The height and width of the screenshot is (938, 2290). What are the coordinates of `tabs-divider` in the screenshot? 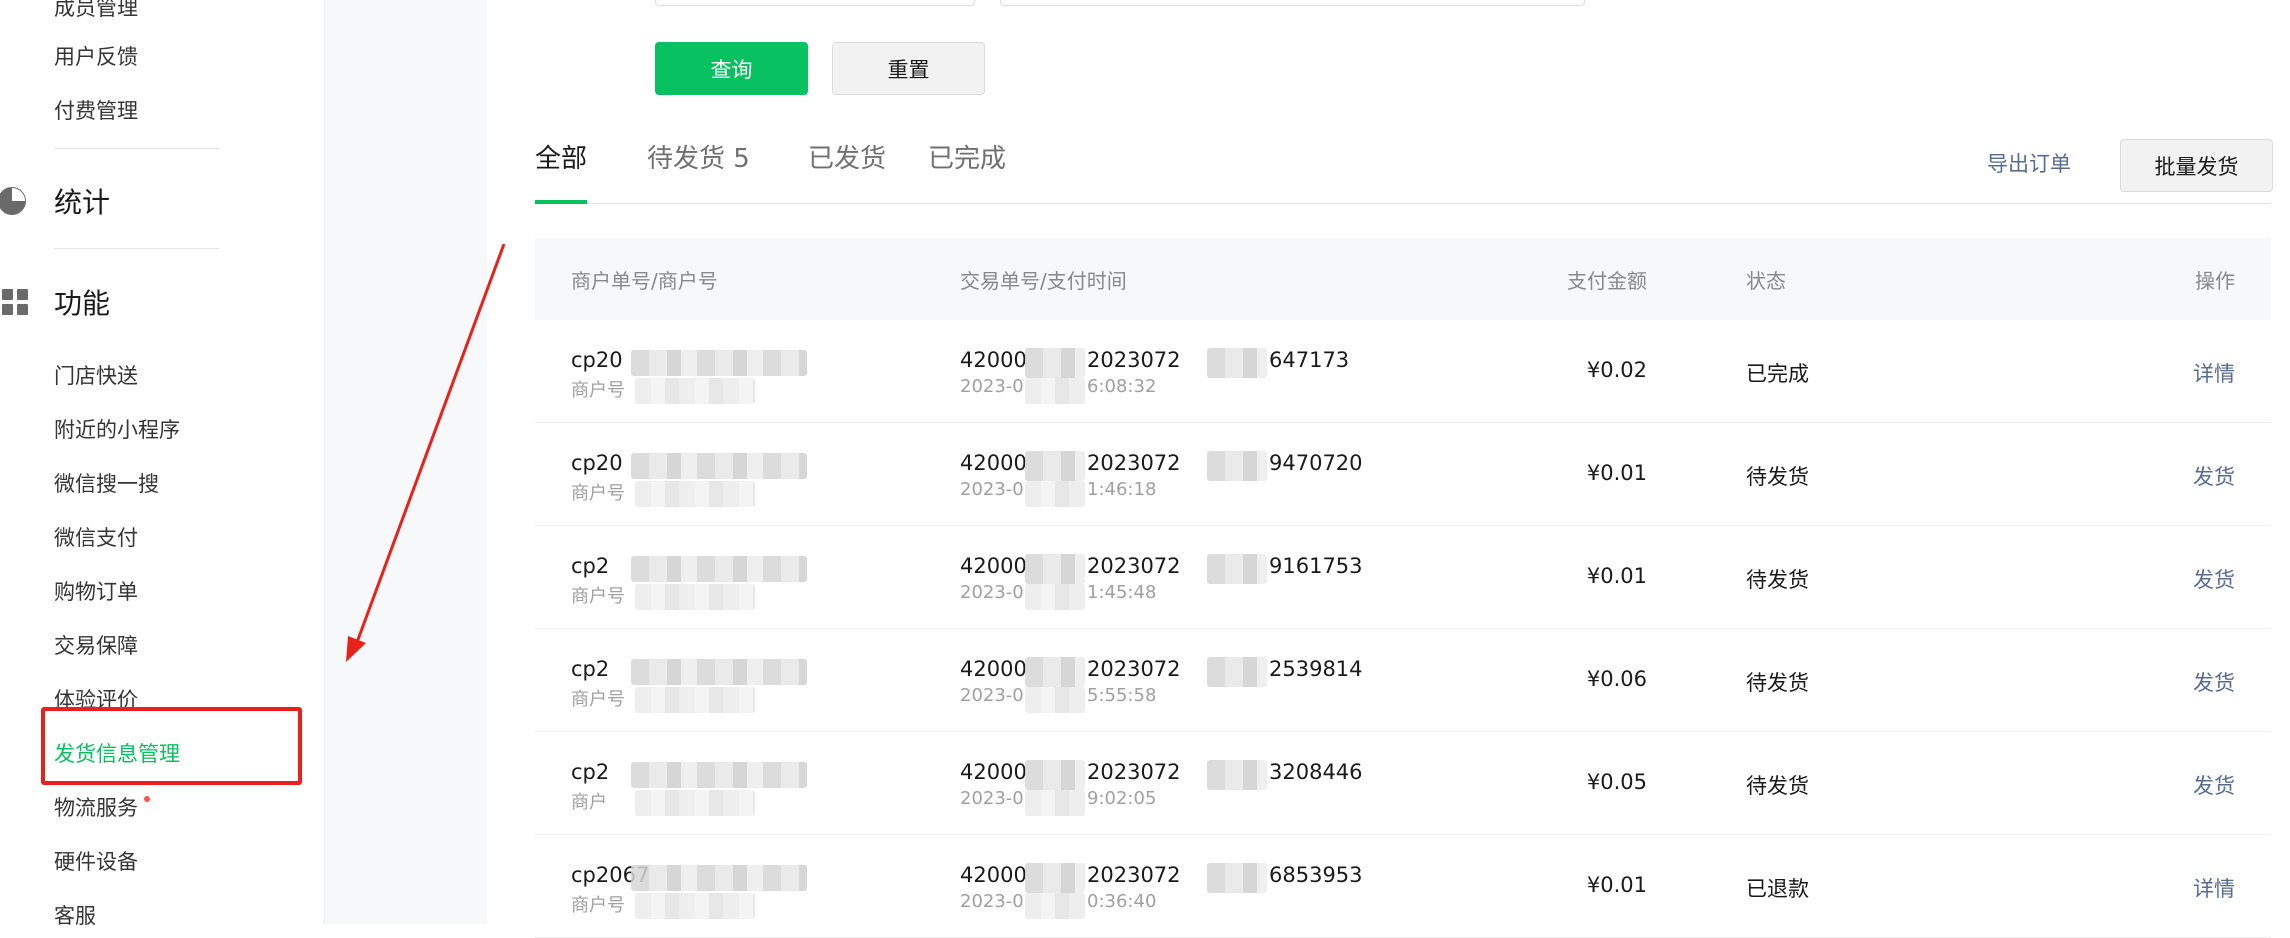 It's located at (1403, 203).